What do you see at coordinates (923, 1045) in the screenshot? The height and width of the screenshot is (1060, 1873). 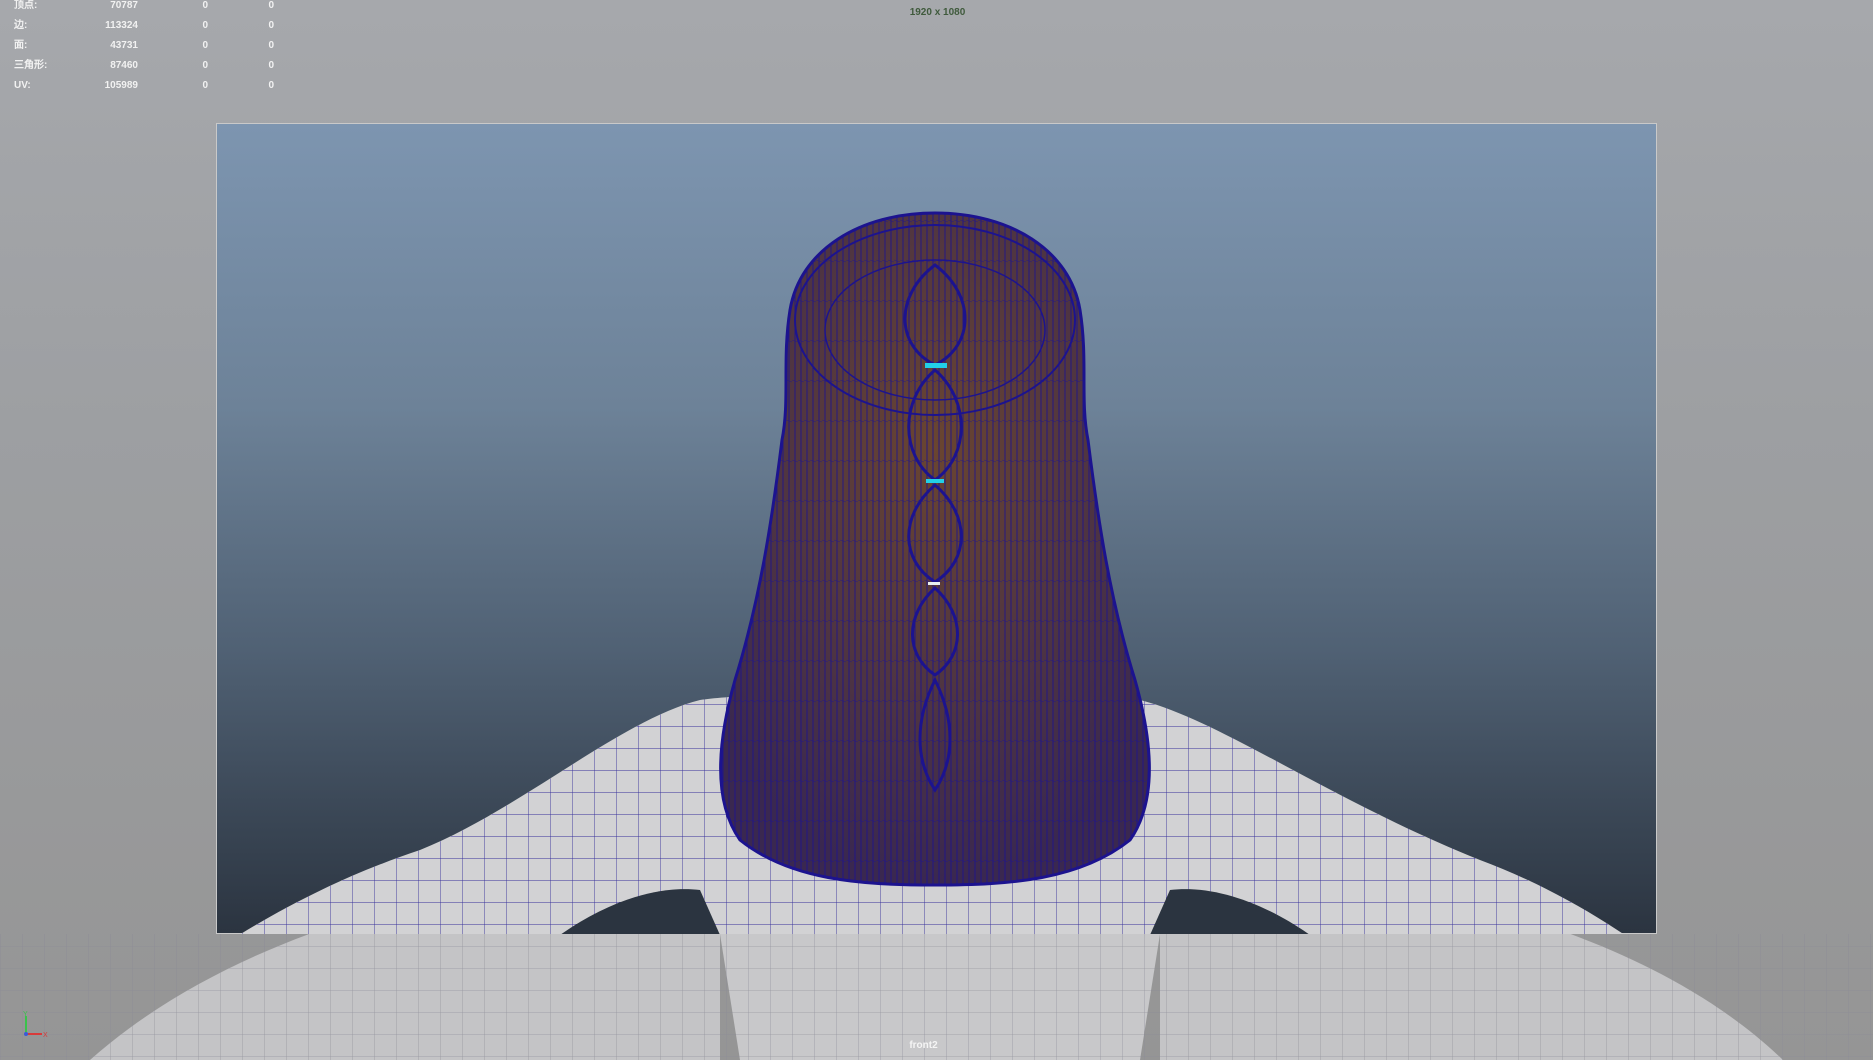 I see `camera-name-label: front2` at bounding box center [923, 1045].